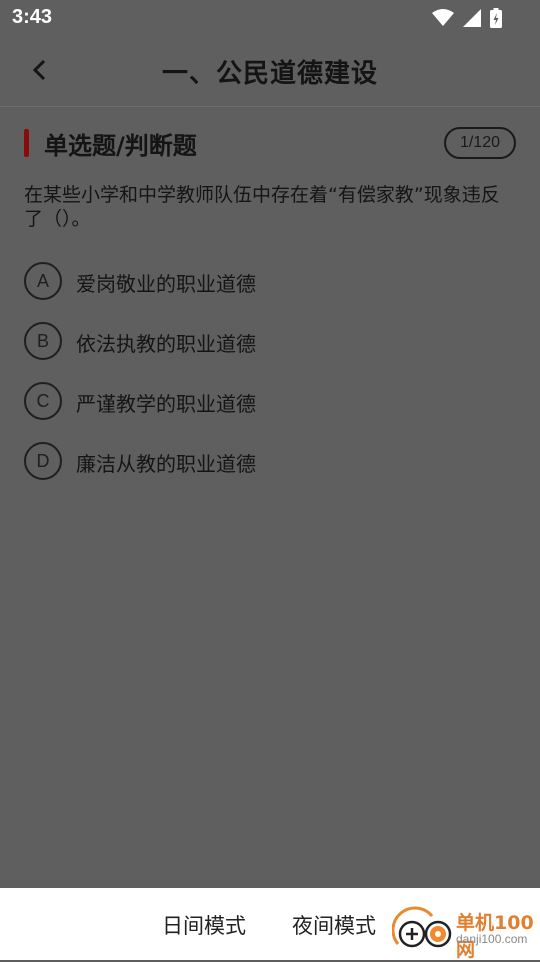 The height and width of the screenshot is (962, 540). What do you see at coordinates (166, 464) in the screenshot?
I see `option-text: 廉洁从教的职业道德` at bounding box center [166, 464].